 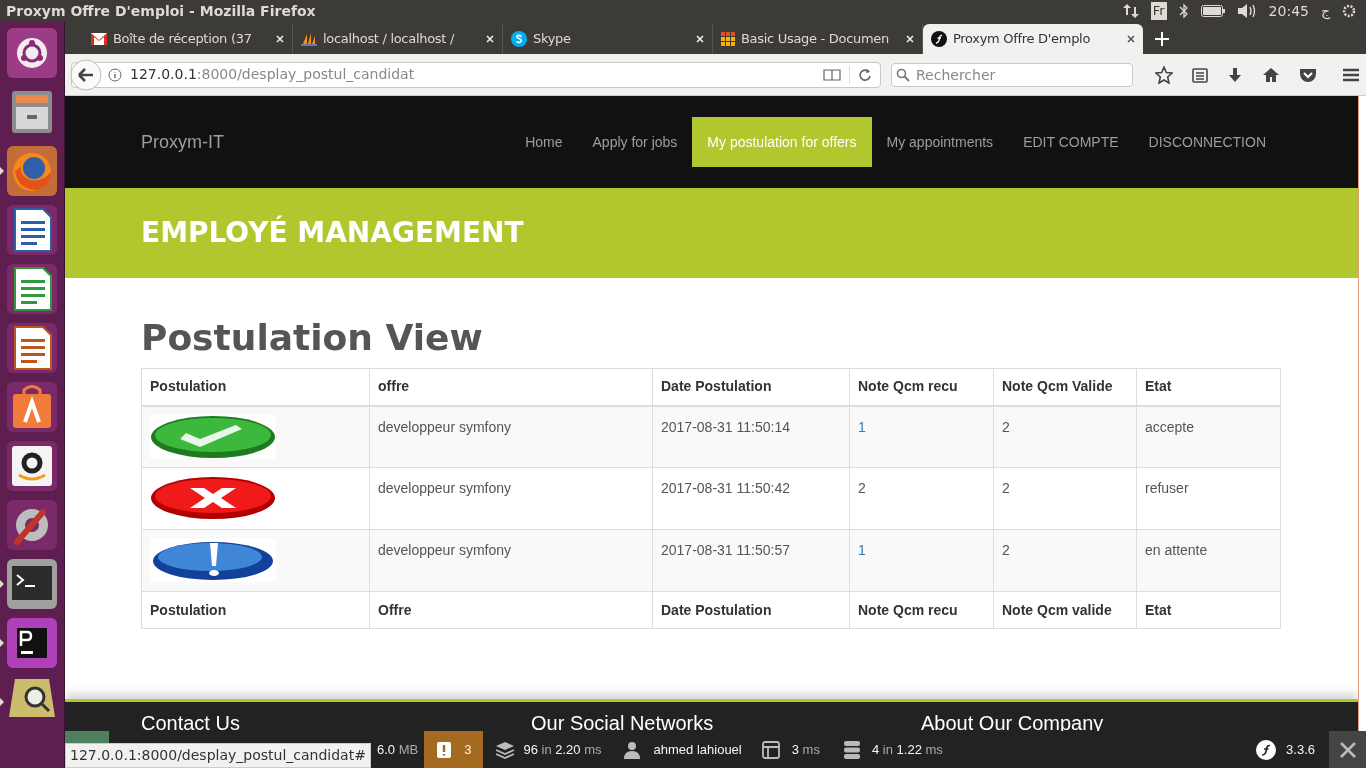 What do you see at coordinates (32, 348) in the screenshot?
I see `presentation-icon` at bounding box center [32, 348].